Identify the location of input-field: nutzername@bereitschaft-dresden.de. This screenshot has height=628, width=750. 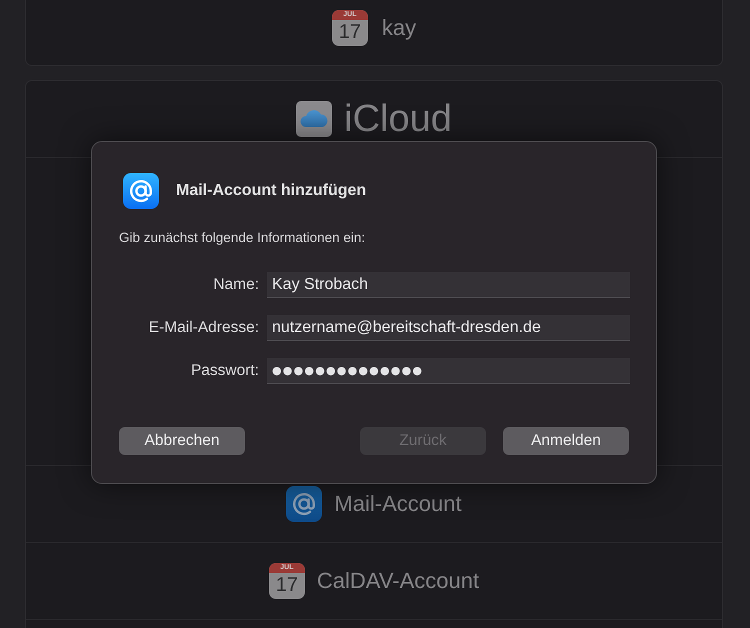
(448, 328).